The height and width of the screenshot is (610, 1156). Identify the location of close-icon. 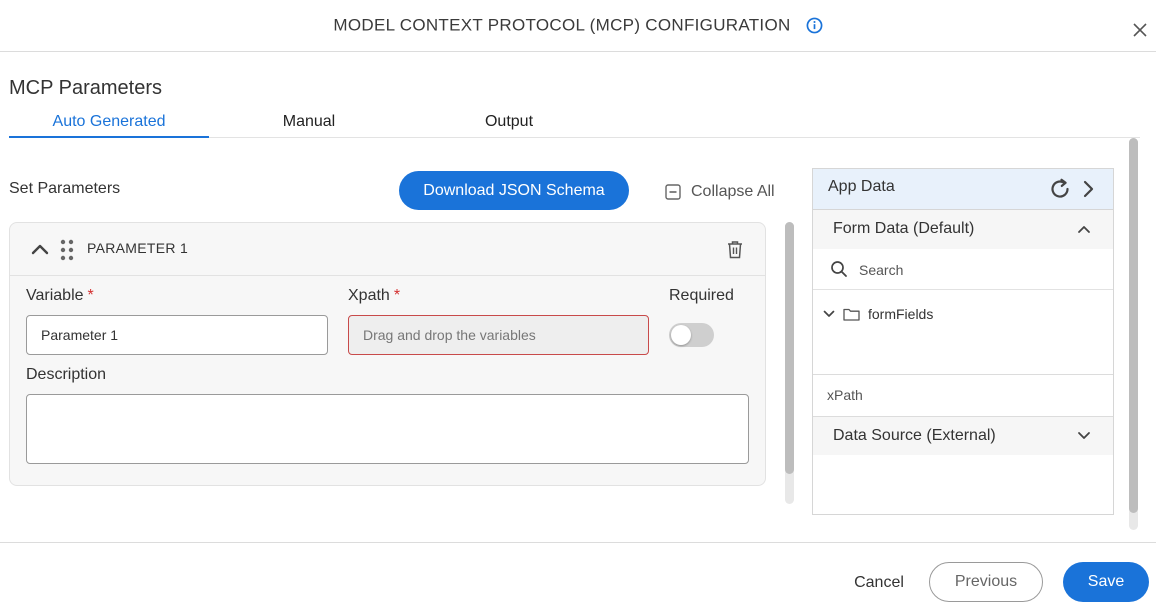
(1140, 30).